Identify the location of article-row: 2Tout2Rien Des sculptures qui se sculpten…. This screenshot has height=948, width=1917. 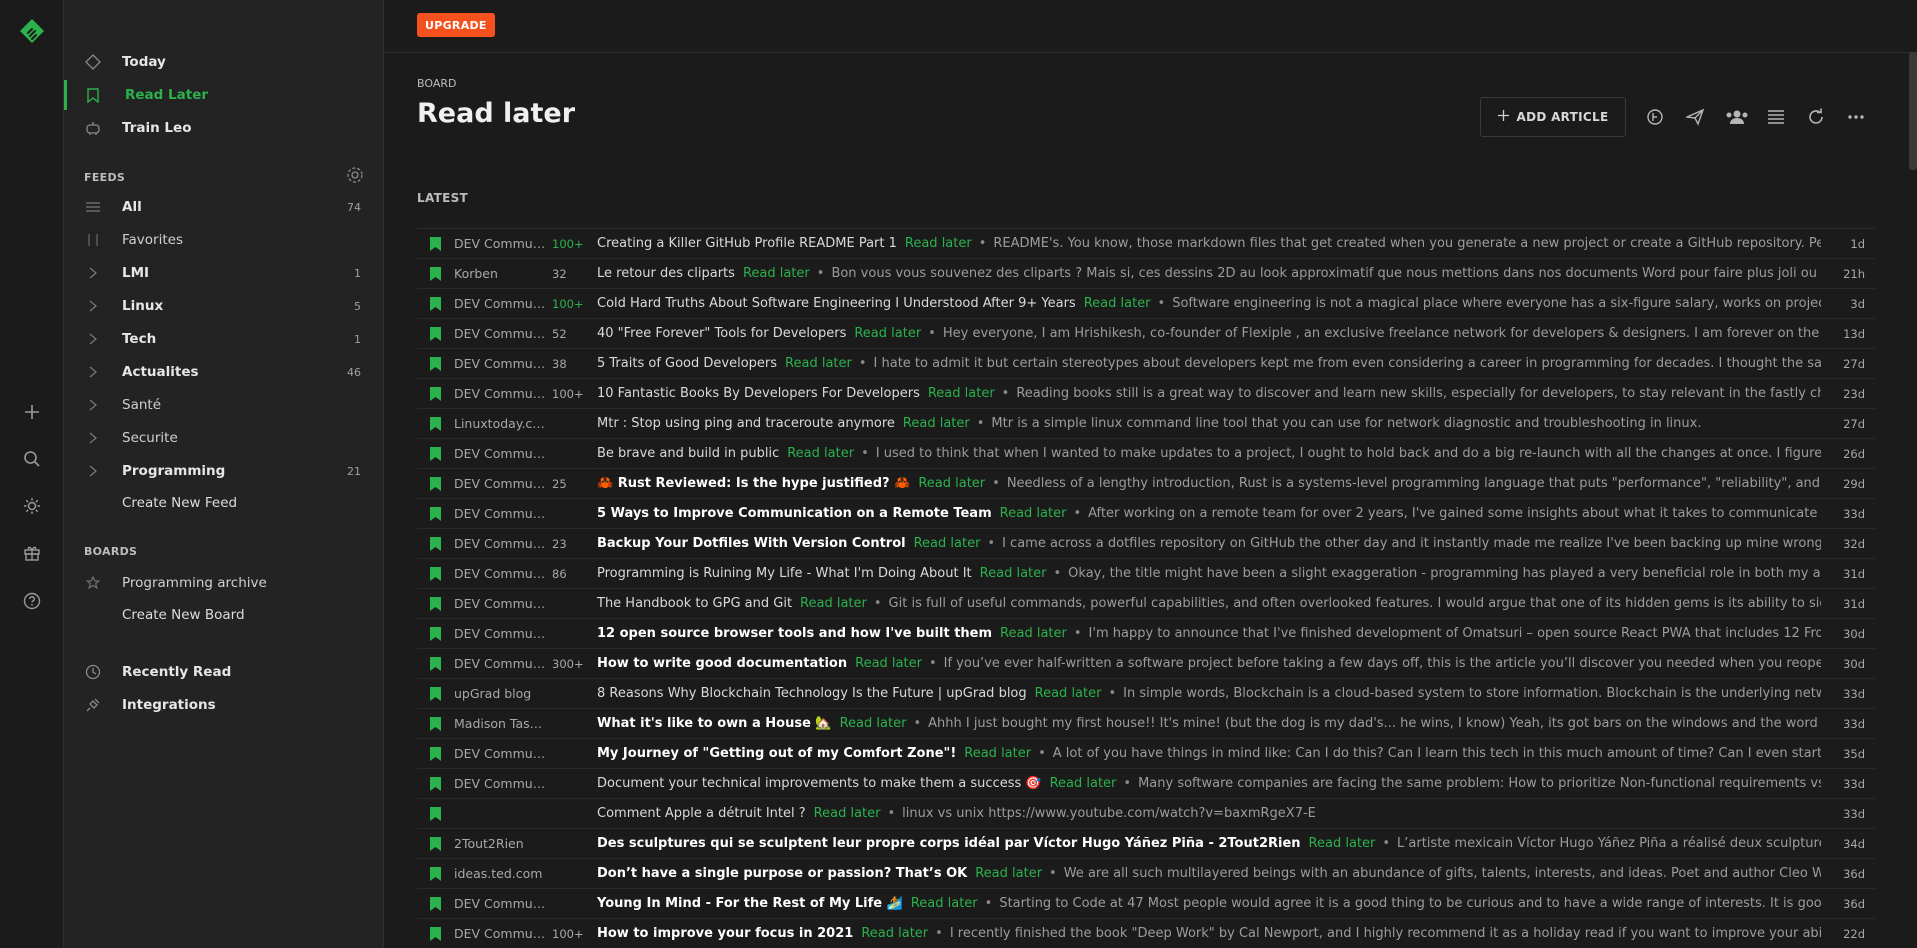
(1146, 844).